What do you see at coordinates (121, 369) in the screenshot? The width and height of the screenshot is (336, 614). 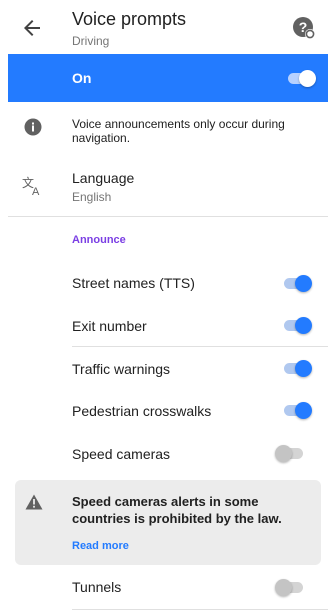 I see `list-item-label: Traffic warnings` at bounding box center [121, 369].